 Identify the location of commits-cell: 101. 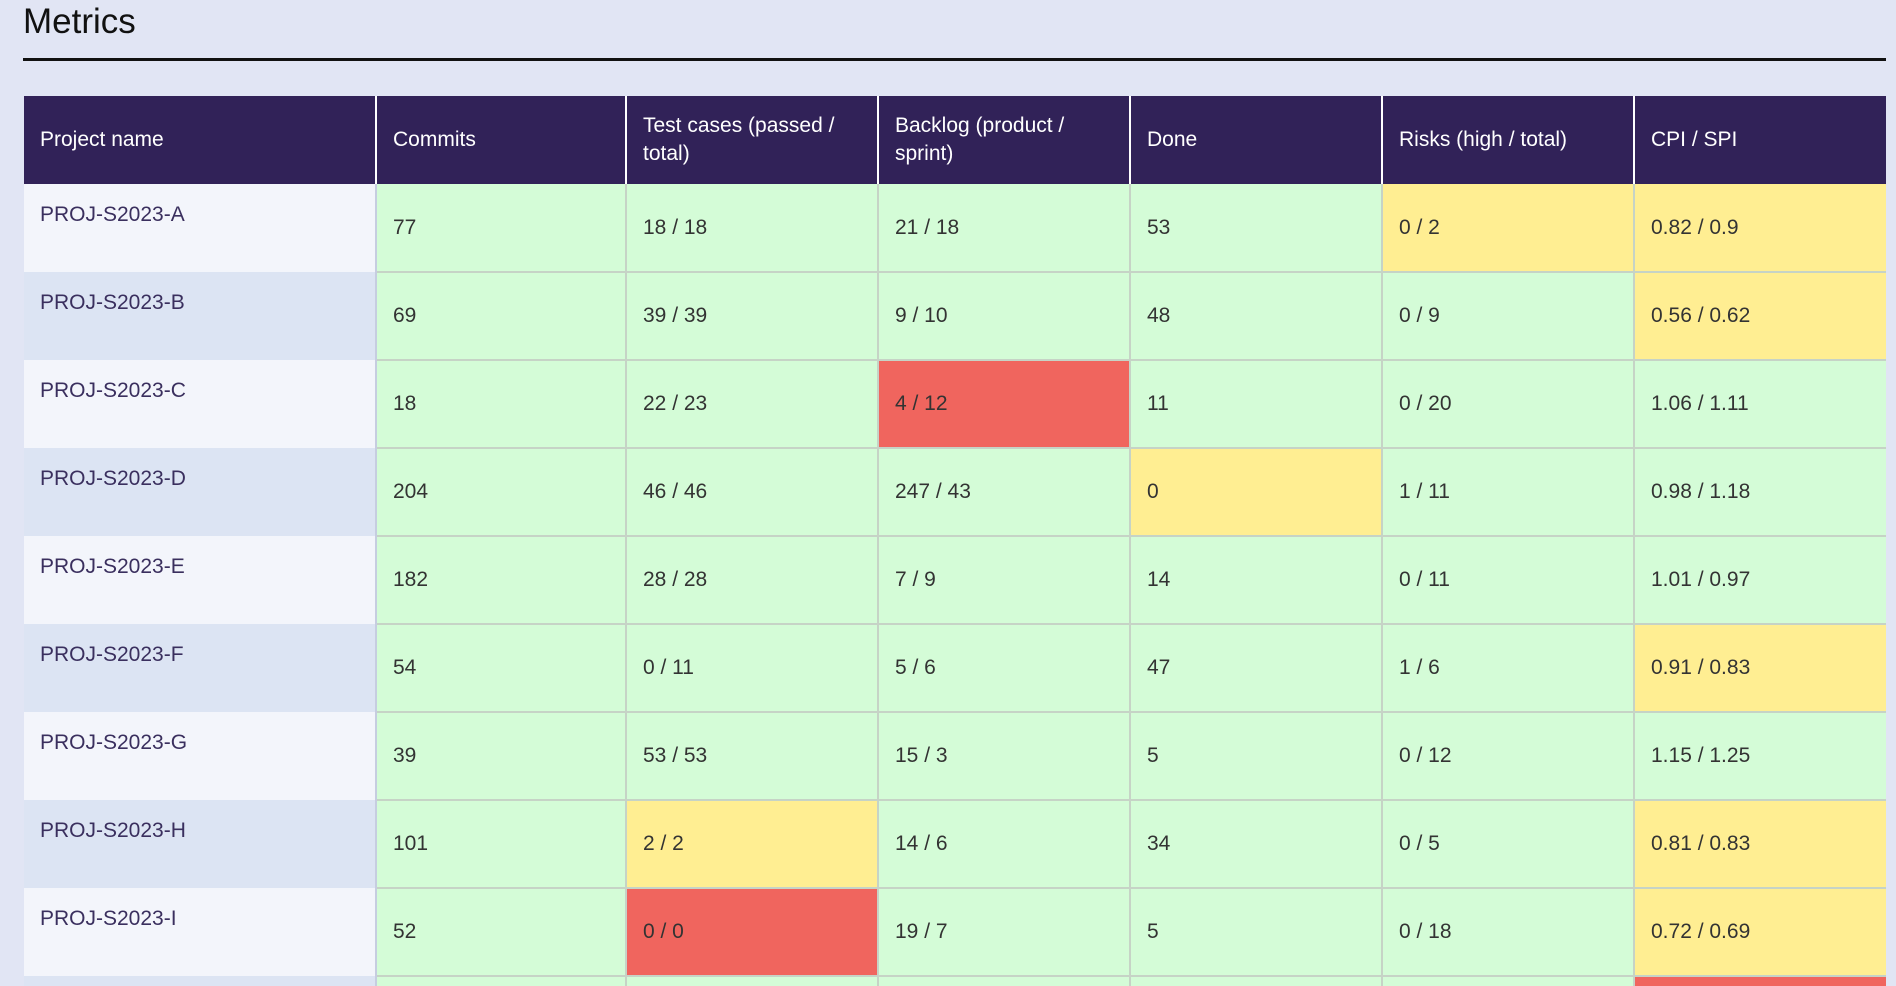
(501, 844).